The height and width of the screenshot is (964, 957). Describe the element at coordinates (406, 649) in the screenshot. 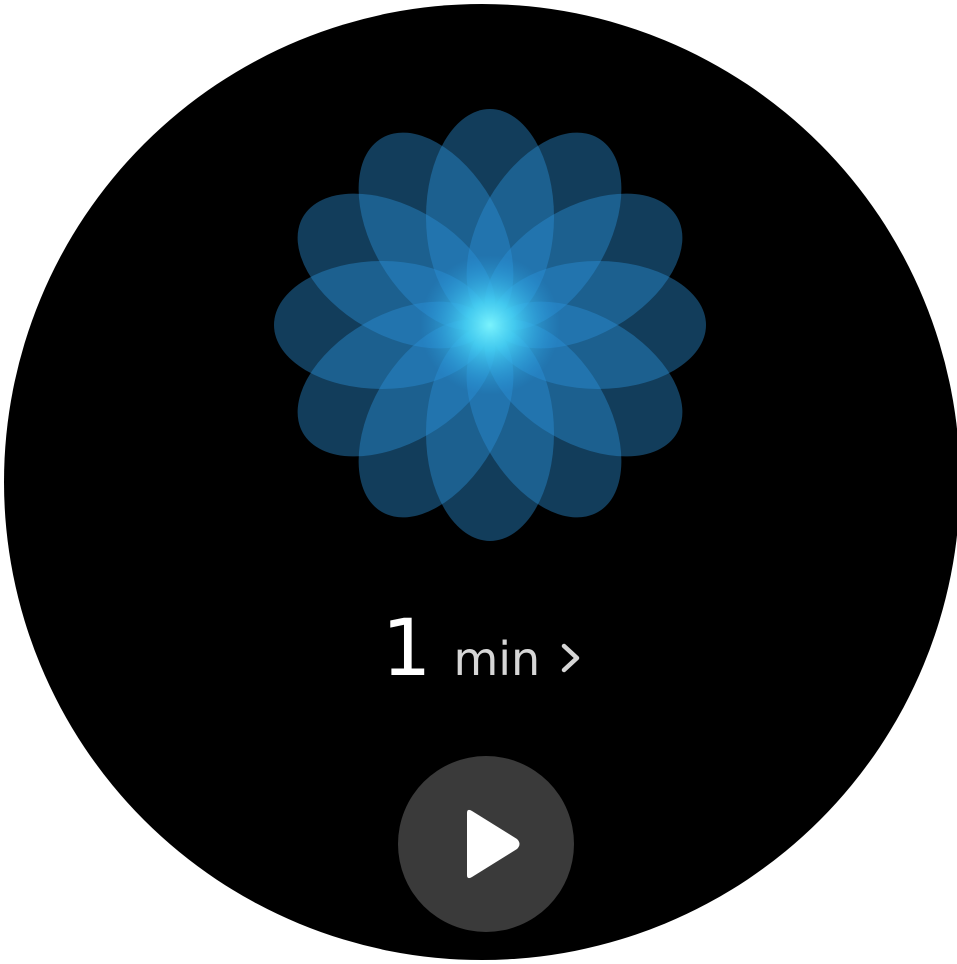

I see `duration-value: 1` at that location.